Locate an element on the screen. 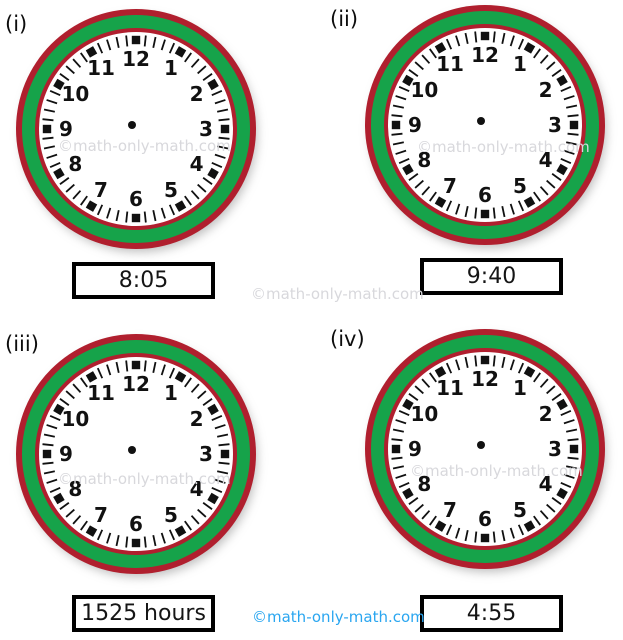 This screenshot has height=640, width=623. answer-text-ii: 9:40 is located at coordinates (491, 276).